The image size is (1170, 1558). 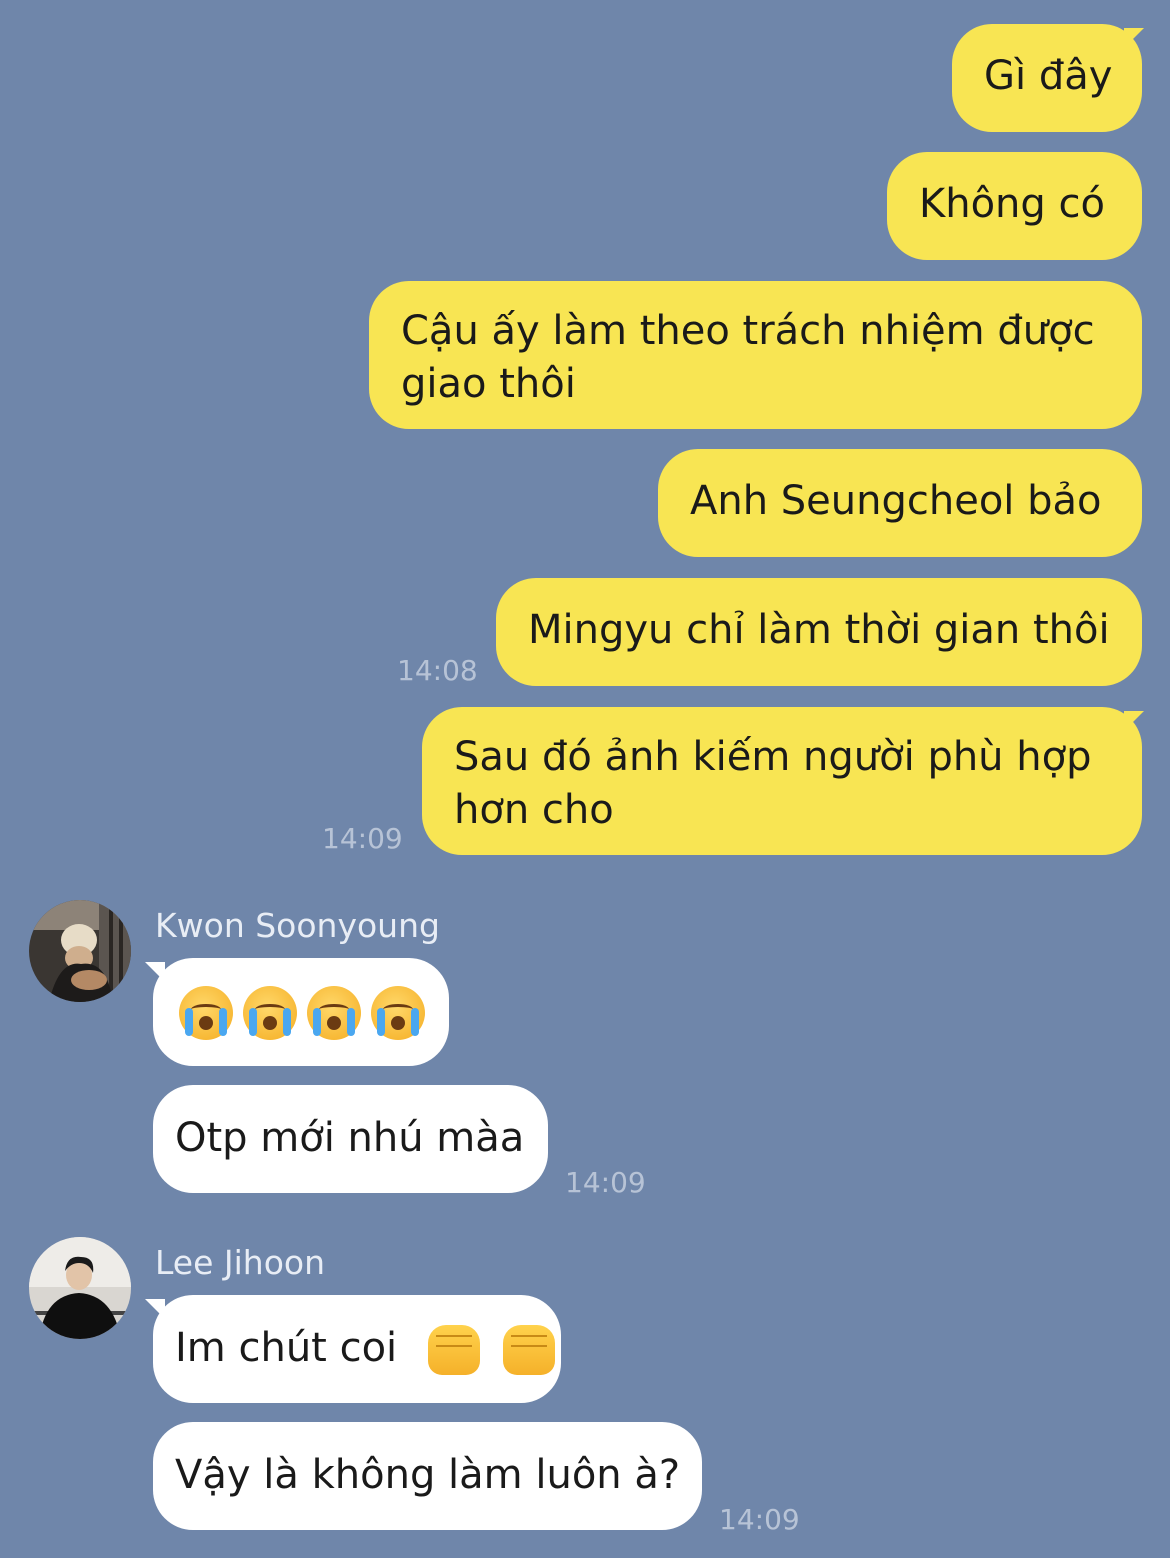 What do you see at coordinates (488, 384) in the screenshot?
I see `message-text-line: giao thôi` at bounding box center [488, 384].